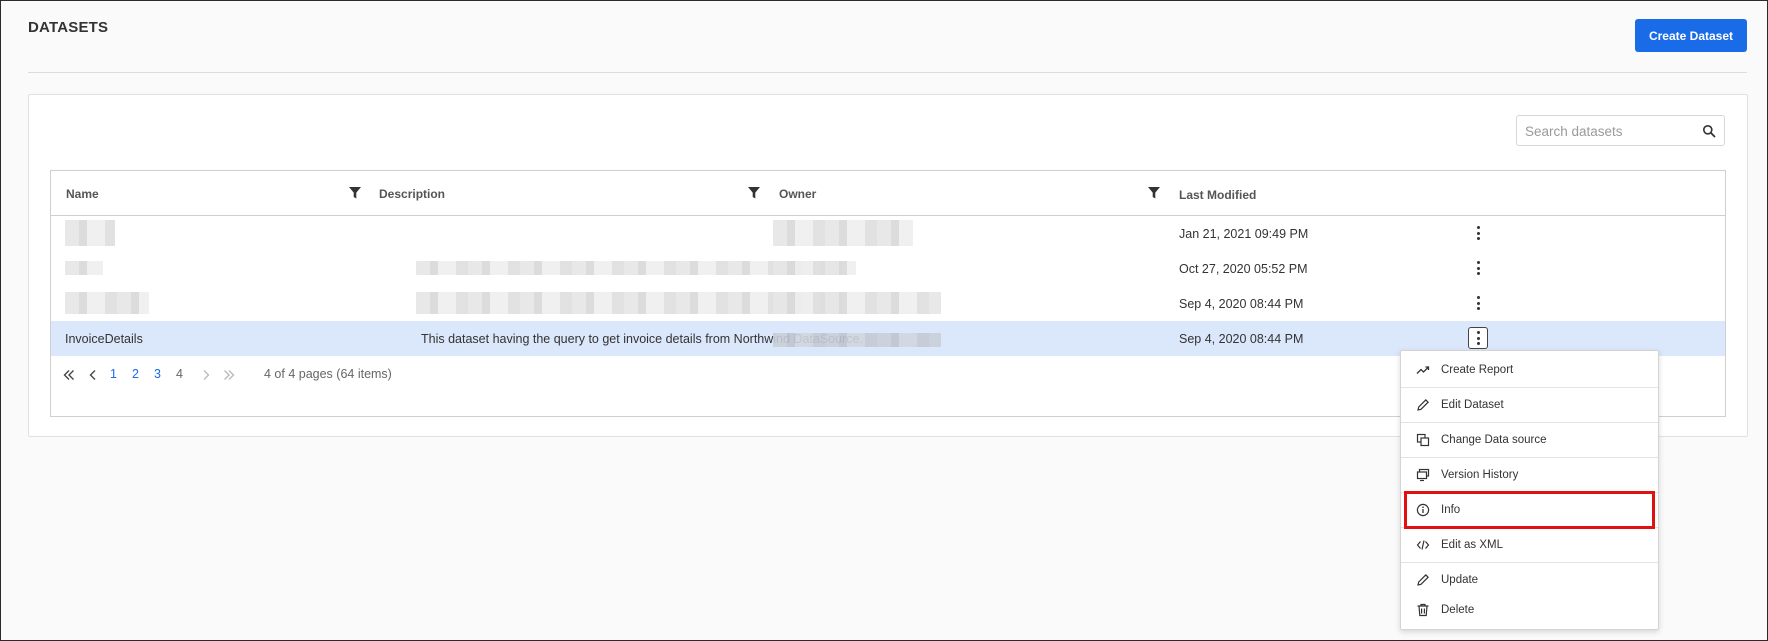  I want to click on menu-item-label: Change Data source, so click(1494, 440).